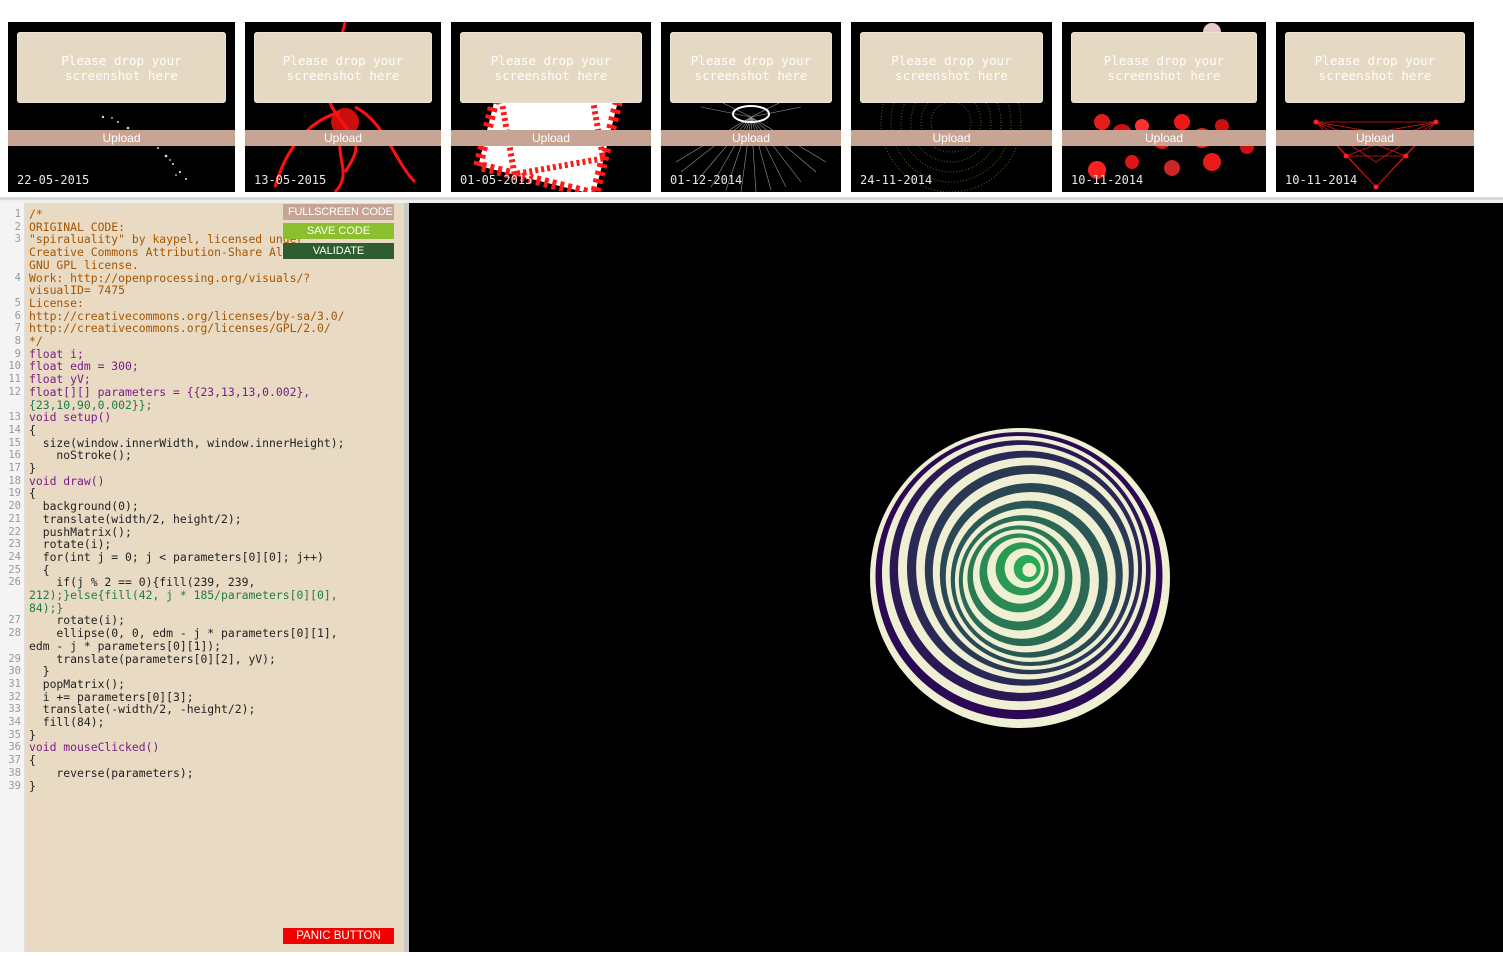 This screenshot has width=1503, height=956. Describe the element at coordinates (14, 722) in the screenshot. I see `line-number: 34` at that location.